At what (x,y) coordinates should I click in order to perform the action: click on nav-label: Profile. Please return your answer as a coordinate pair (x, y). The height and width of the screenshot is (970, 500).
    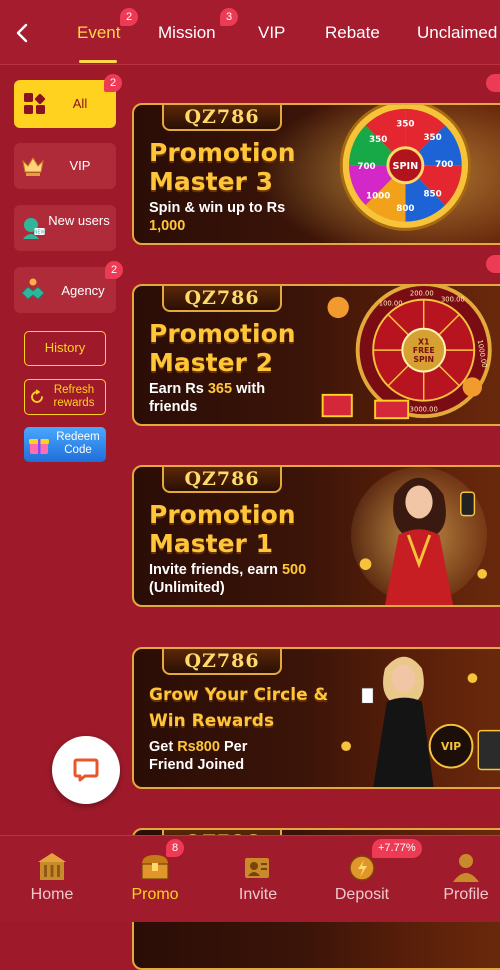
    Looking at the image, I should click on (466, 894).